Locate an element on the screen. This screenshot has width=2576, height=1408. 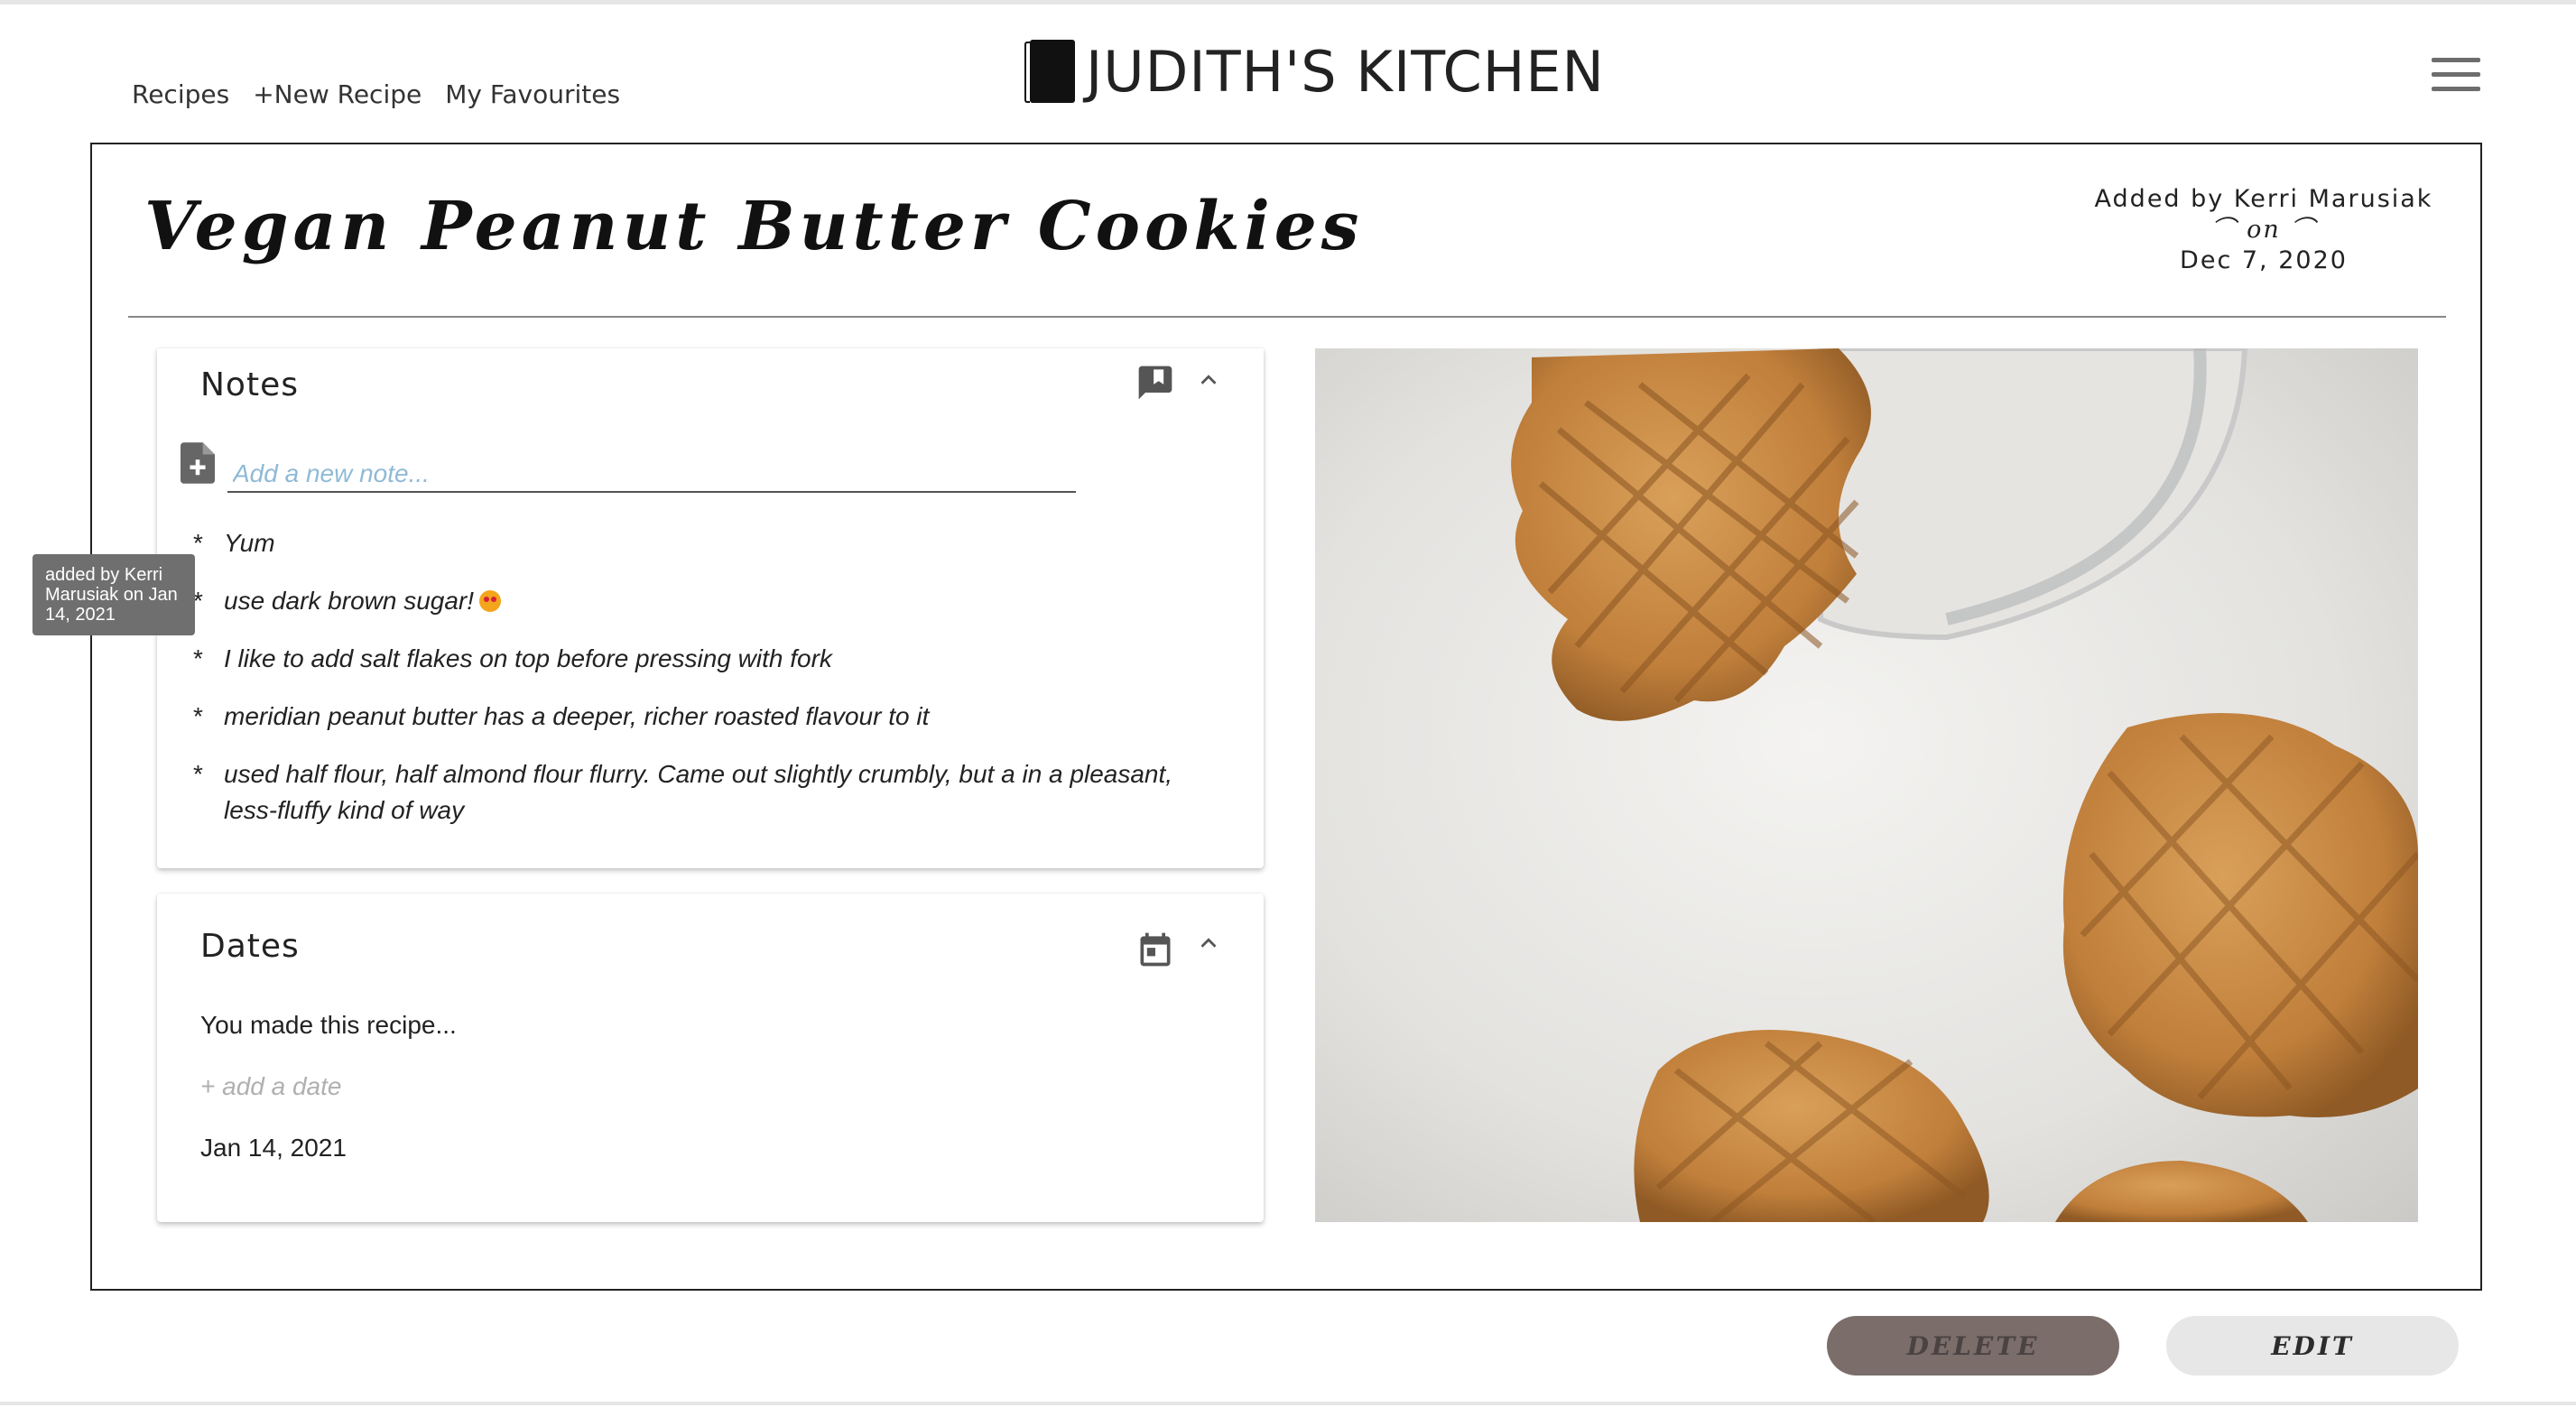
add-date-link: + add a date is located at coordinates (270, 1086).